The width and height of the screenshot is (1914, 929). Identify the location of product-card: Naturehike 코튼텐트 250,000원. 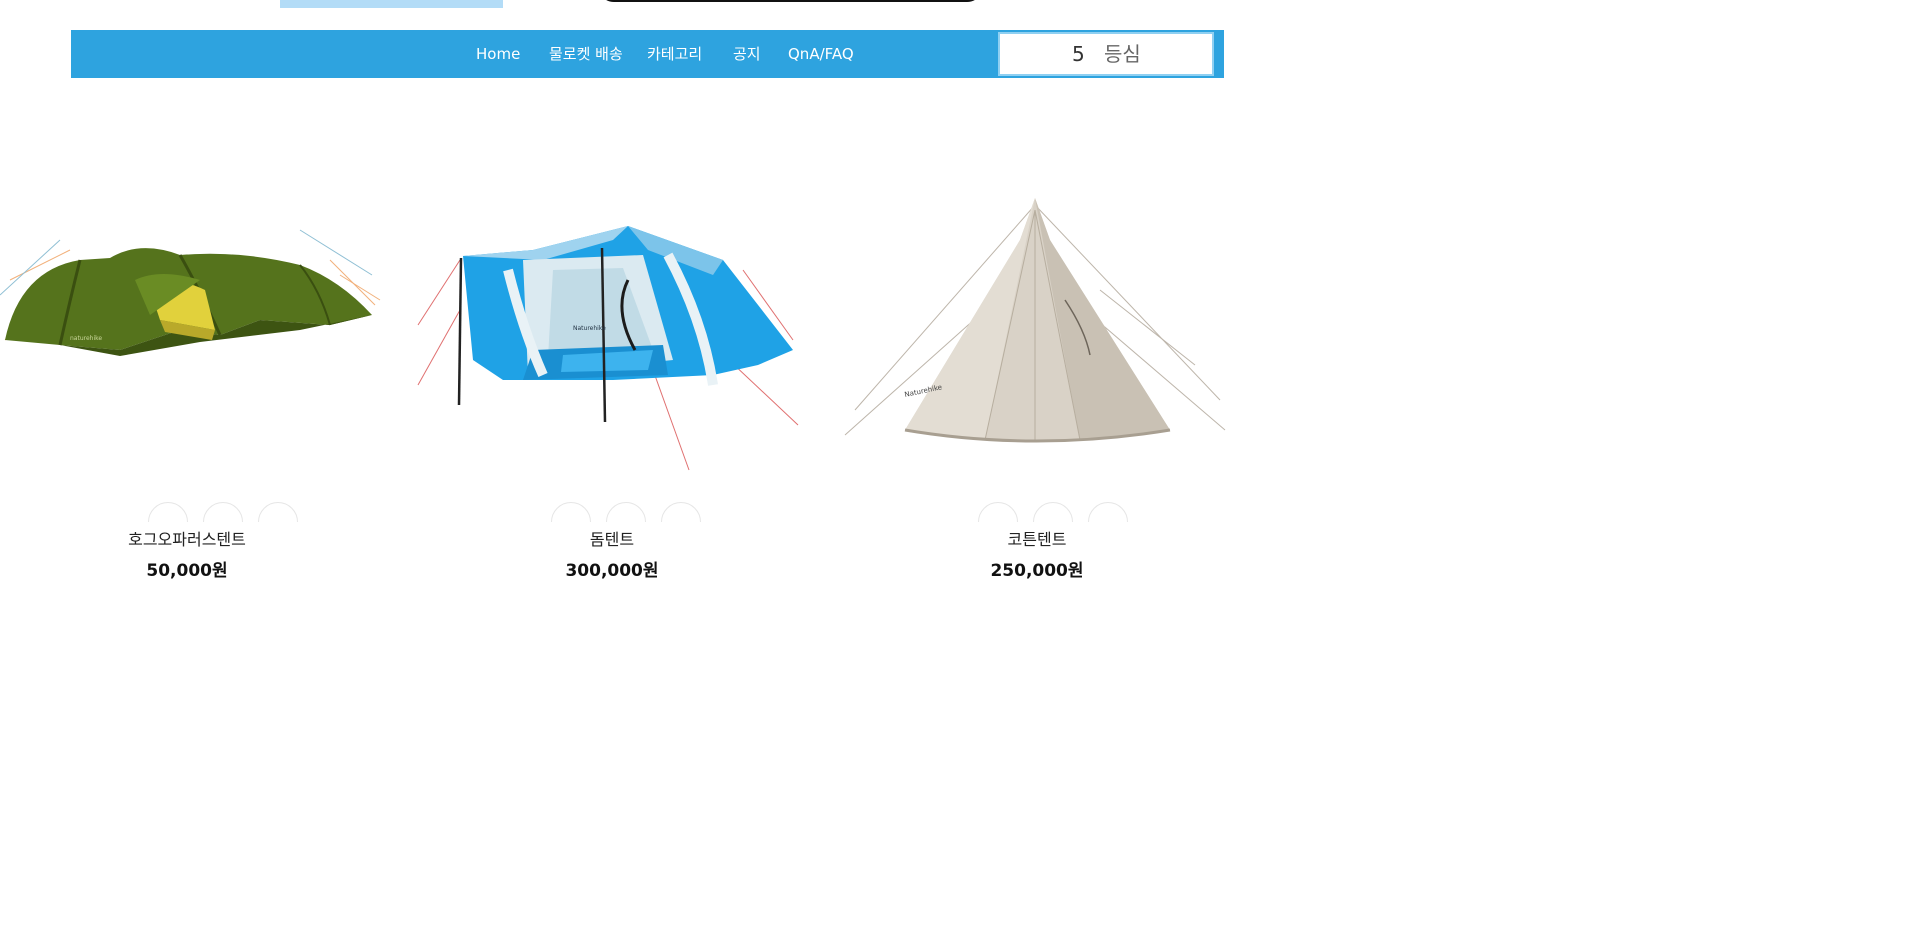
(1035, 390).